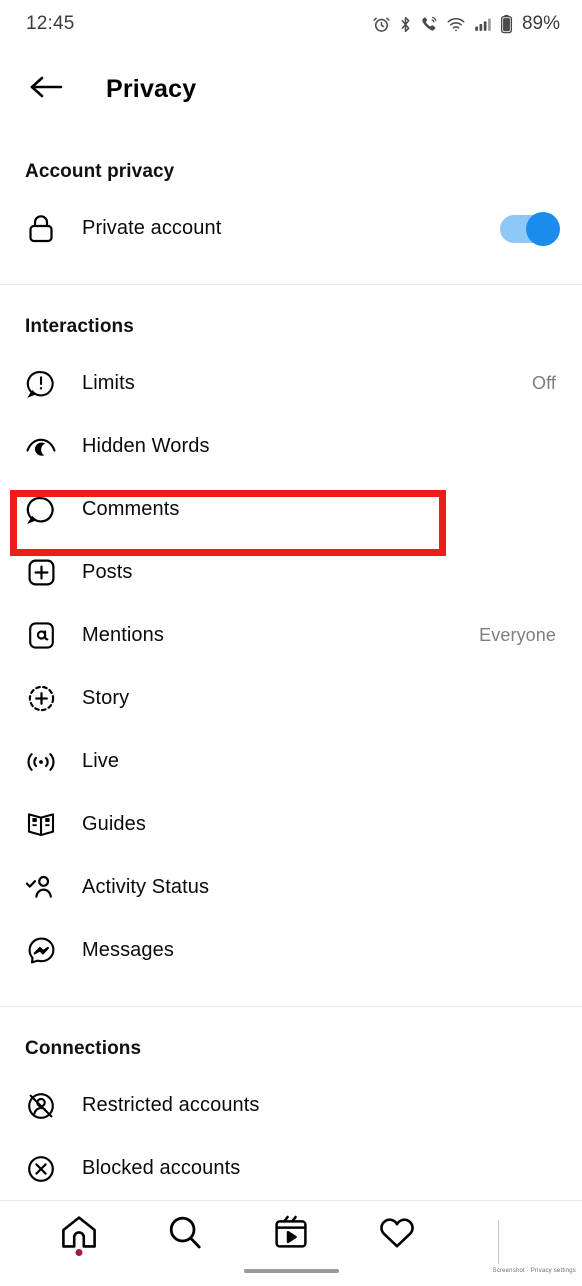  I want to click on search-icon, so click(185, 1232).